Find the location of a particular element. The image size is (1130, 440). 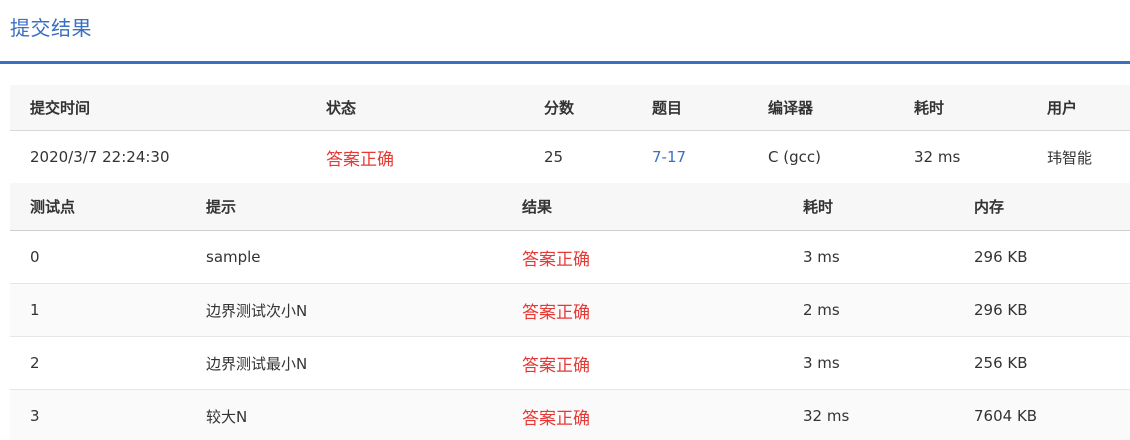

table-row: 2 边界测试最小N 答案正确 3 ms 256 KB is located at coordinates (570, 363).